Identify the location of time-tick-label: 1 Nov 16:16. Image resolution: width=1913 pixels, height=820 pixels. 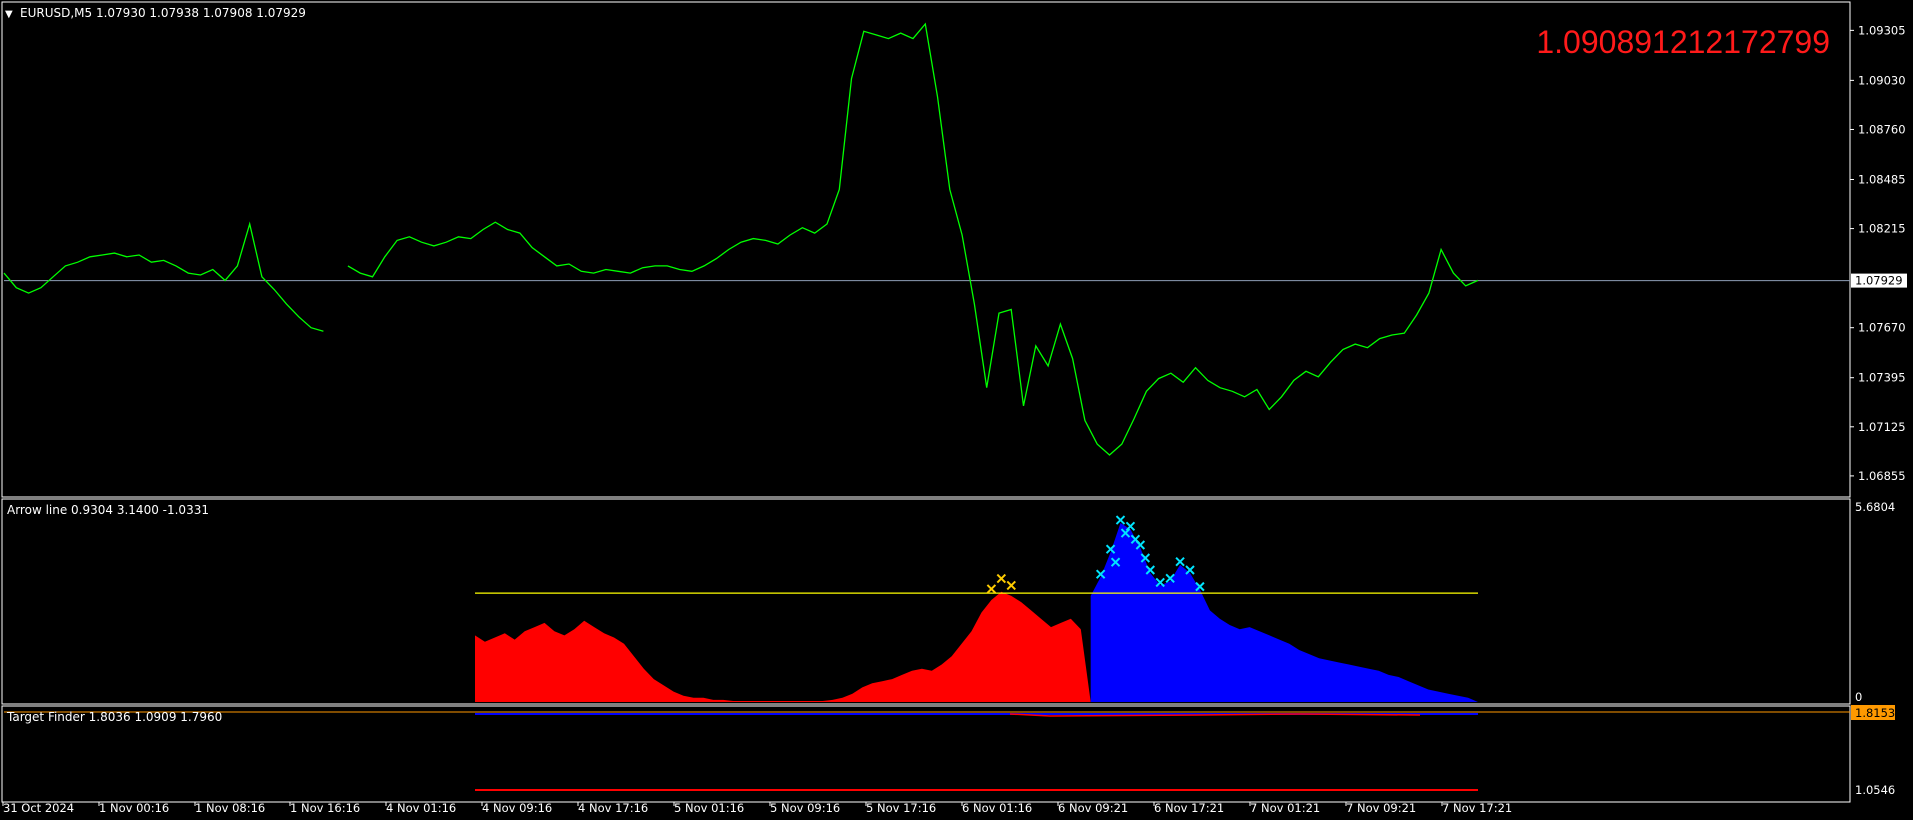
(325, 808).